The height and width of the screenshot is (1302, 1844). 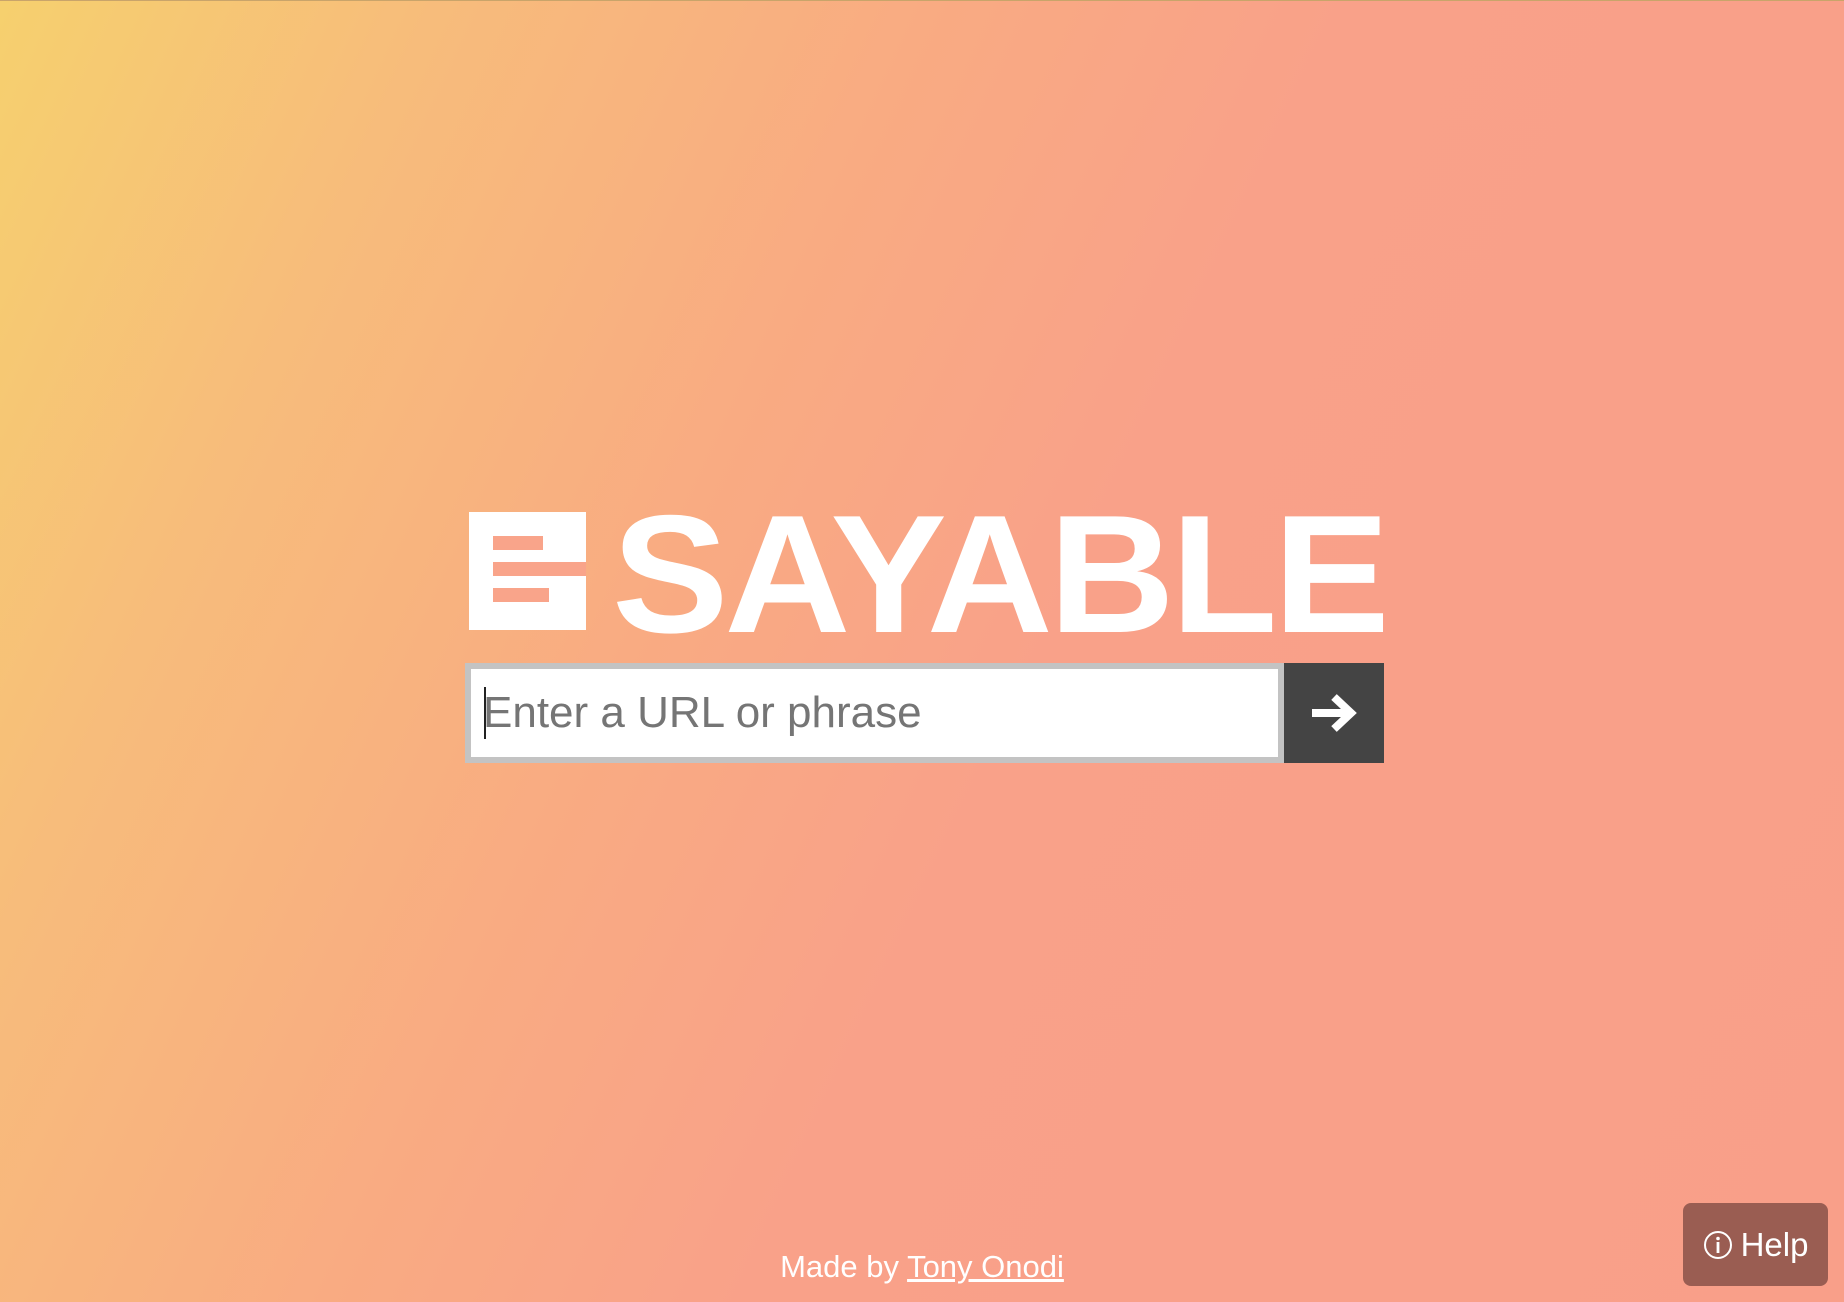 What do you see at coordinates (1001, 574) in the screenshot?
I see `brand-name: SAYABLE` at bounding box center [1001, 574].